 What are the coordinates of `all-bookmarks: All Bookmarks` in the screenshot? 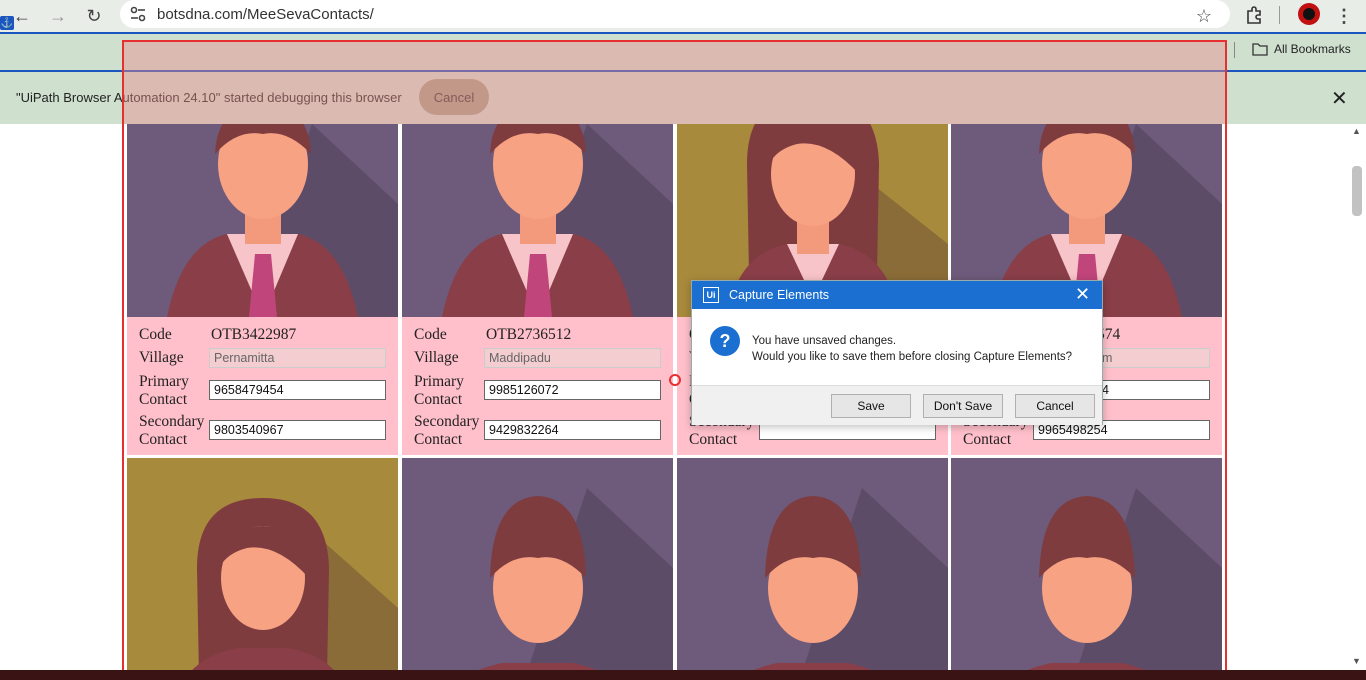 It's located at (1301, 49).